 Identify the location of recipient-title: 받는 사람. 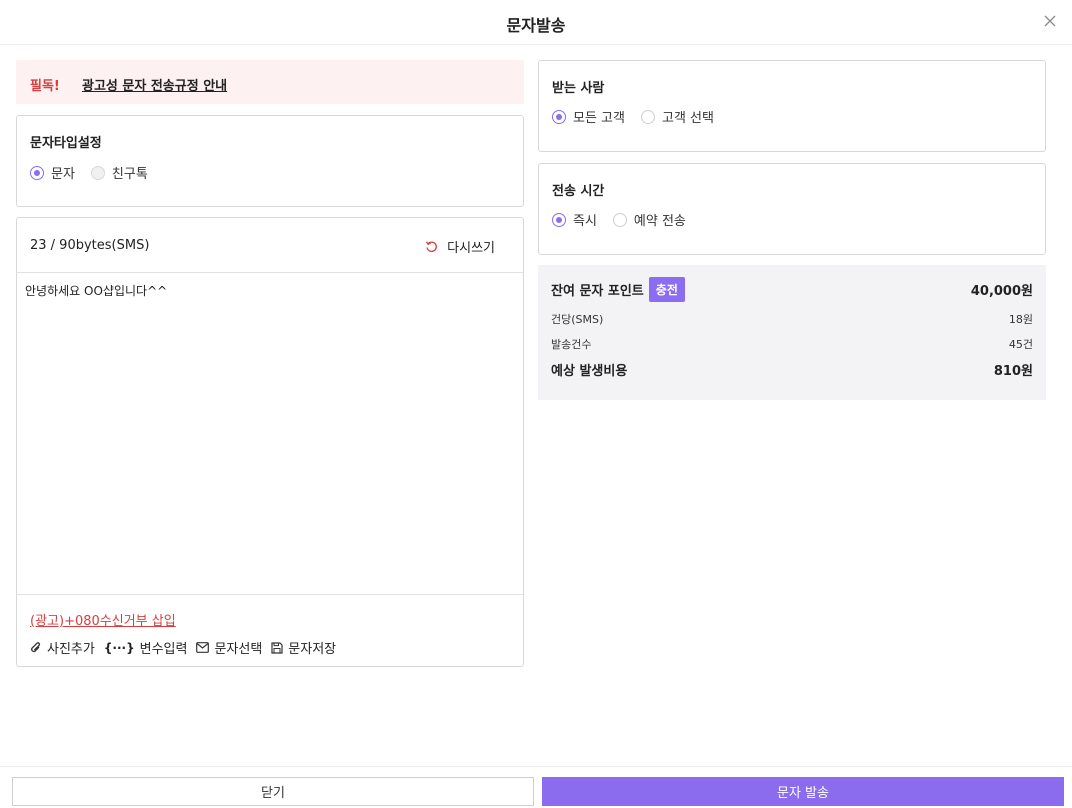
(578, 88).